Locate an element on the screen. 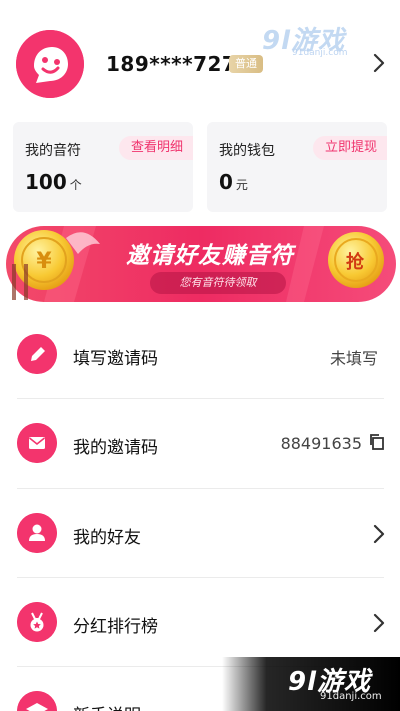 Image resolution: width=400 pixels, height=711 pixels. banner-title: 邀请好友赚音符 is located at coordinates (210, 256).